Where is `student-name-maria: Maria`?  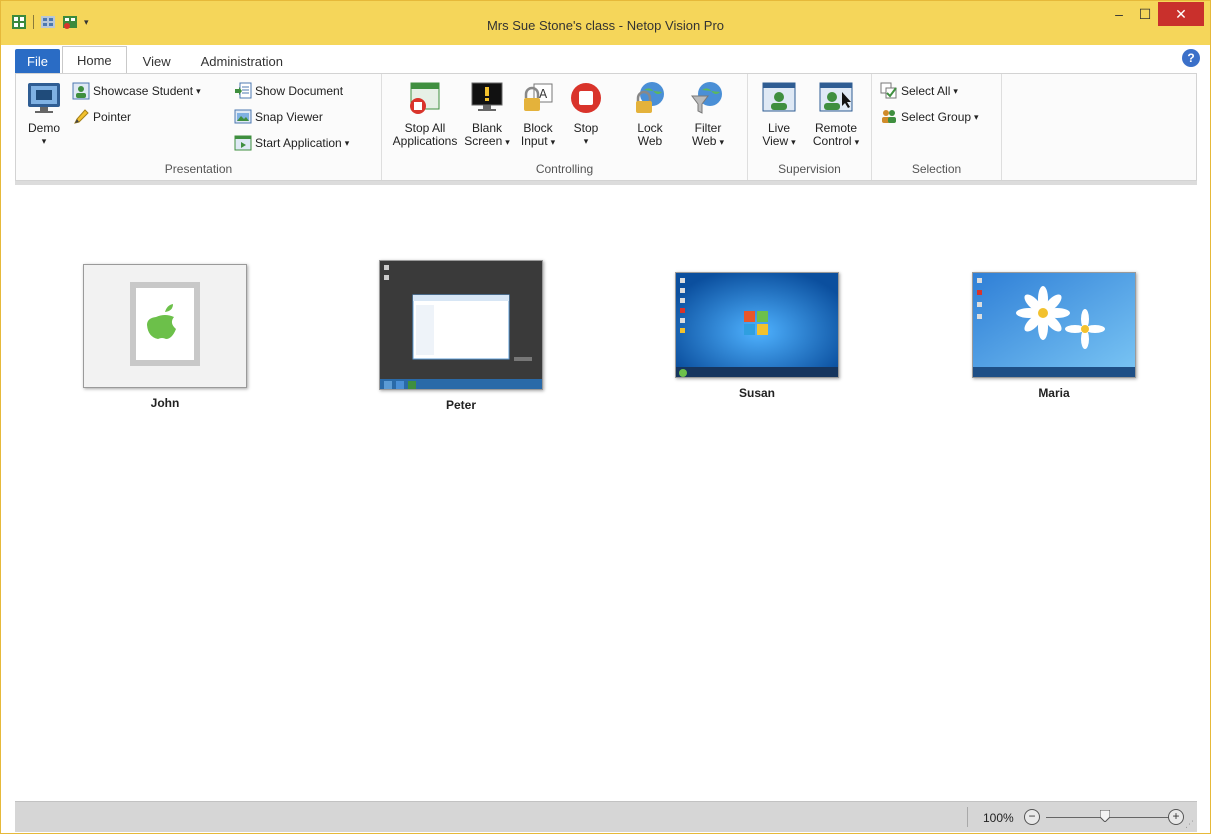 student-name-maria: Maria is located at coordinates (1054, 393).